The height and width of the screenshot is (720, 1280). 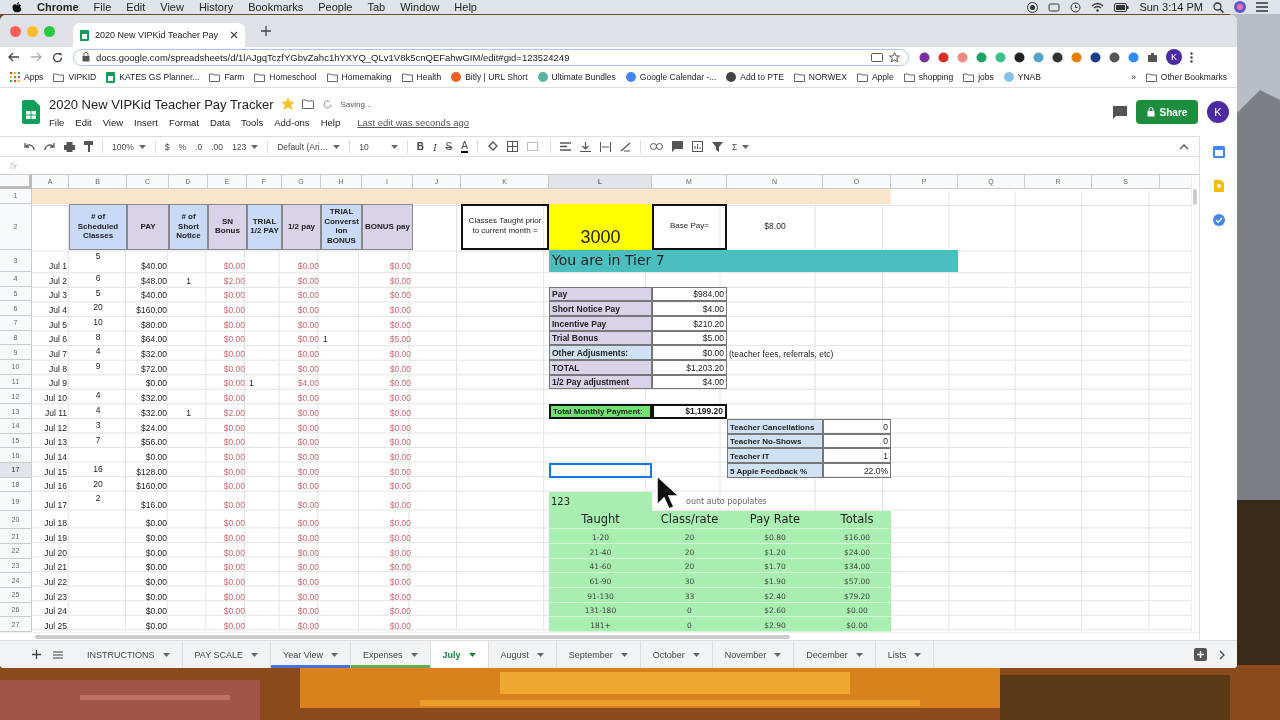 What do you see at coordinates (512, 147) in the screenshot?
I see `borders-icon` at bounding box center [512, 147].